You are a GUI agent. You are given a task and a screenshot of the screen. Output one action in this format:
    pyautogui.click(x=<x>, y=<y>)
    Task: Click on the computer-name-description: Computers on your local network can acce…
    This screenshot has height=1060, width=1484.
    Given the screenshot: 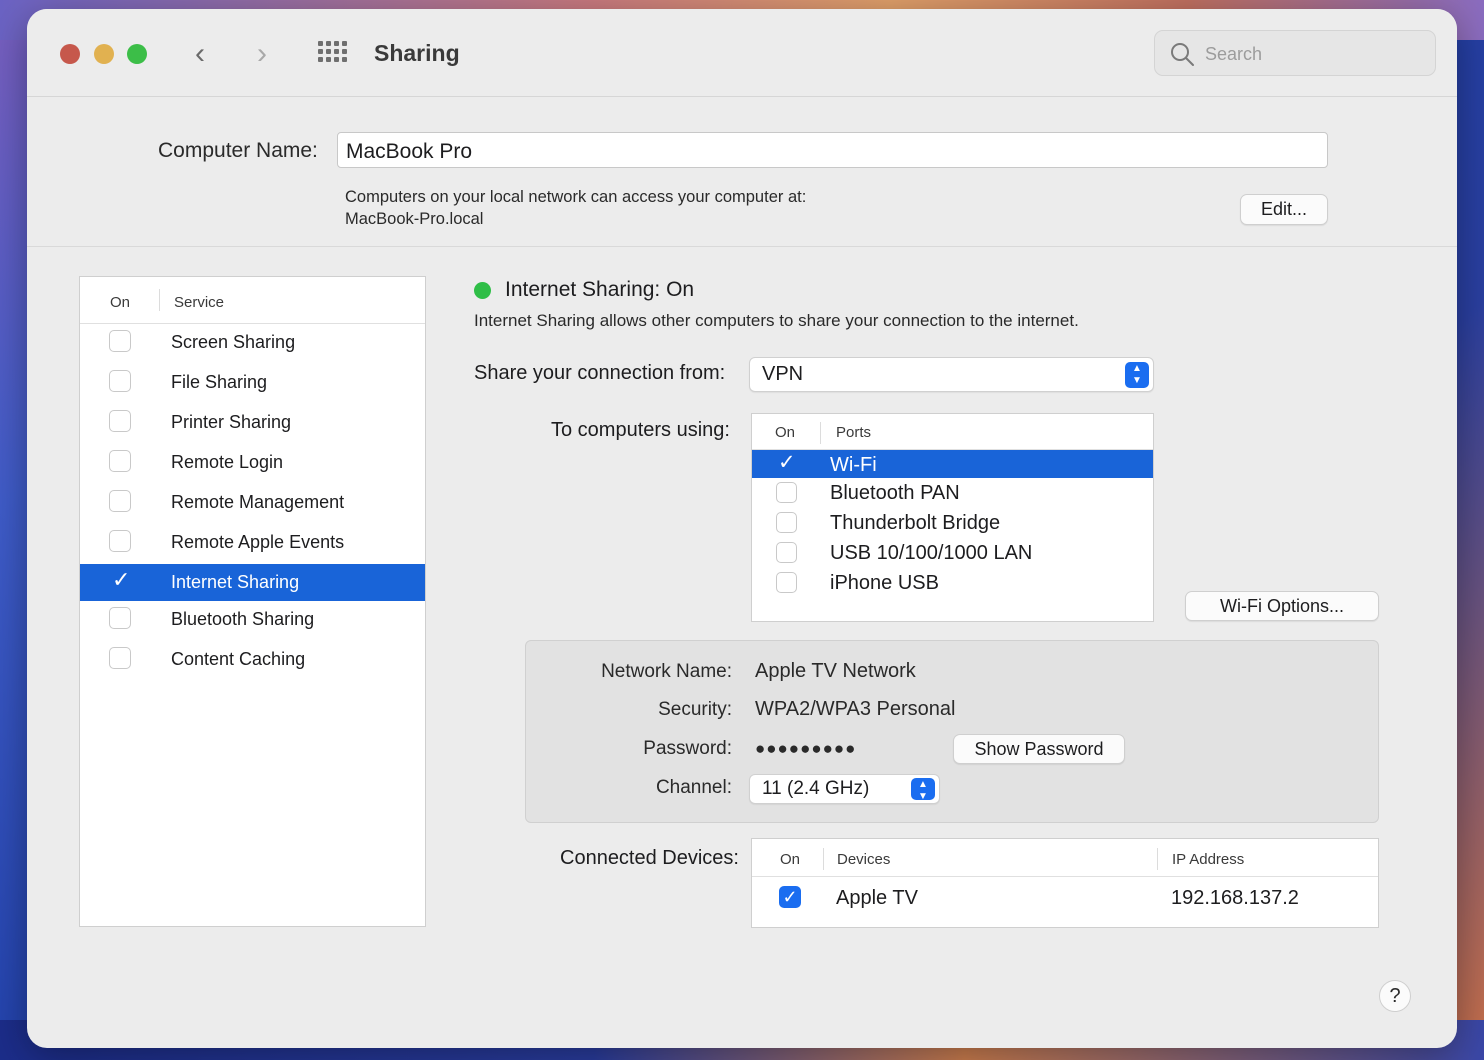 What is the action you would take?
    pyautogui.click(x=575, y=208)
    